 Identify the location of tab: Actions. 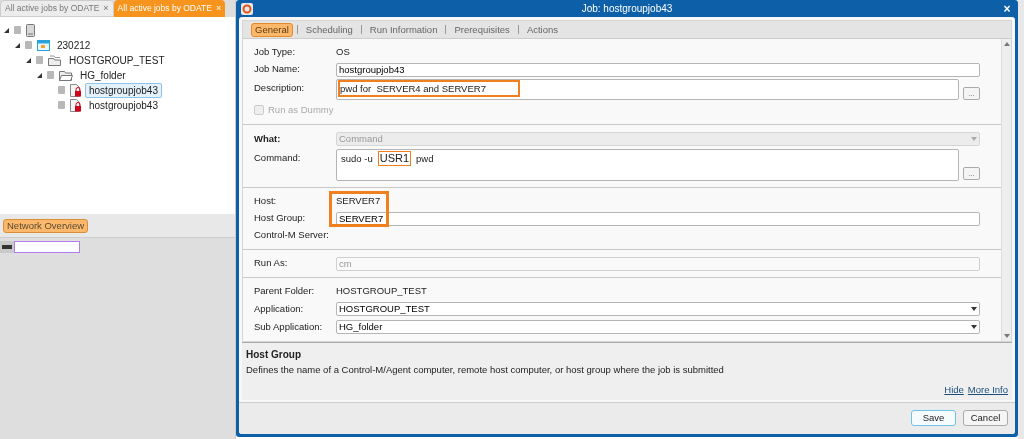
(542, 29).